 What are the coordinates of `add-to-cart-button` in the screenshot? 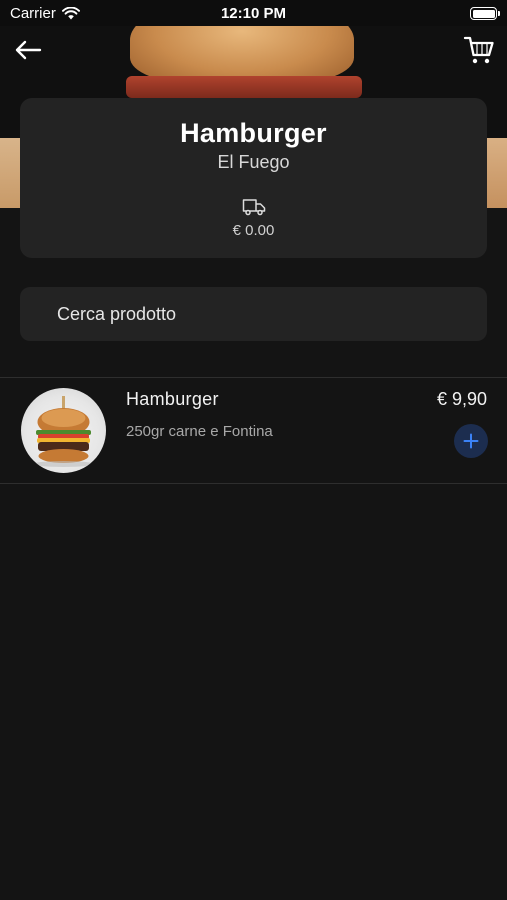 It's located at (471, 441).